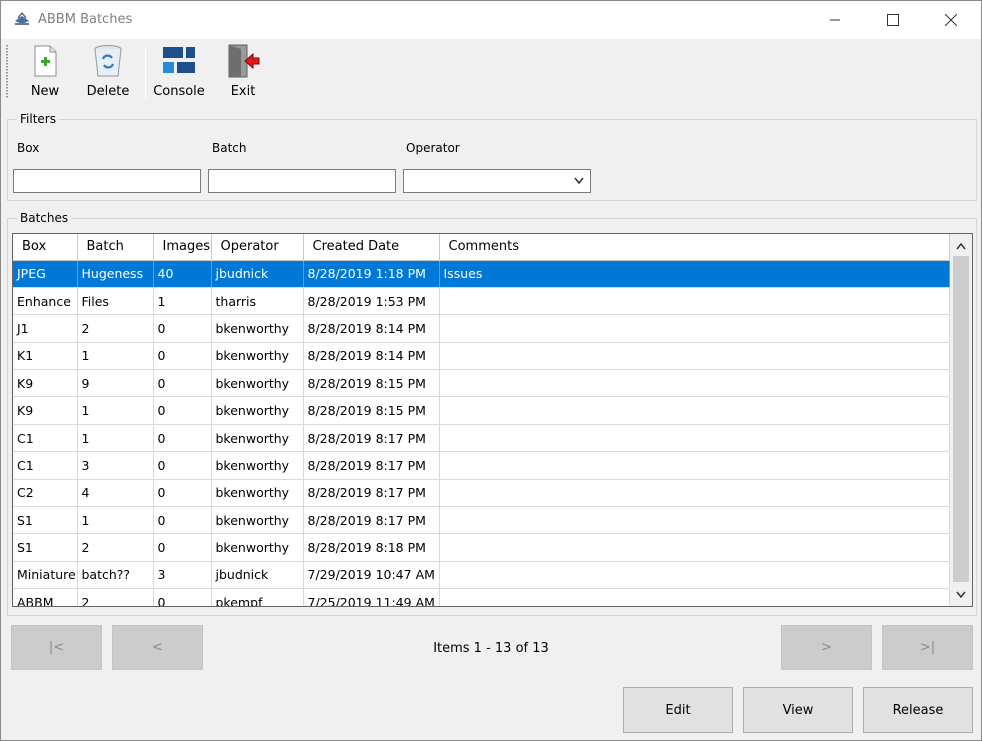 This screenshot has width=982, height=741. Describe the element at coordinates (927, 647) in the screenshot. I see `last-page-button: >|` at that location.